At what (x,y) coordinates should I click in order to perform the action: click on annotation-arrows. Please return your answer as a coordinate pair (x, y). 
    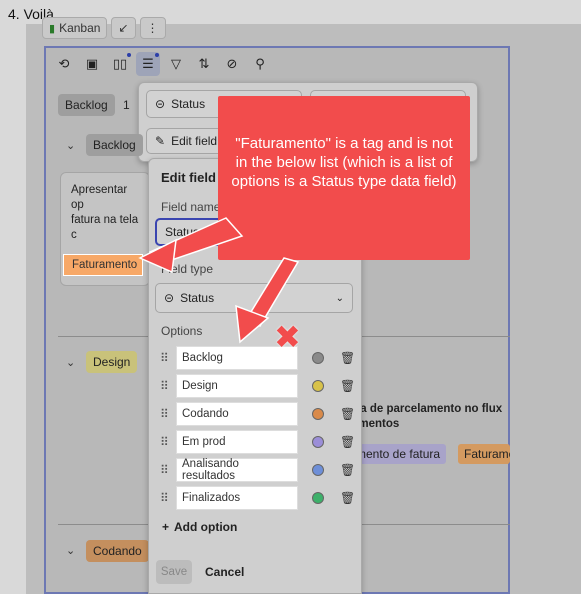
    Looking at the image, I should click on (219, 280).